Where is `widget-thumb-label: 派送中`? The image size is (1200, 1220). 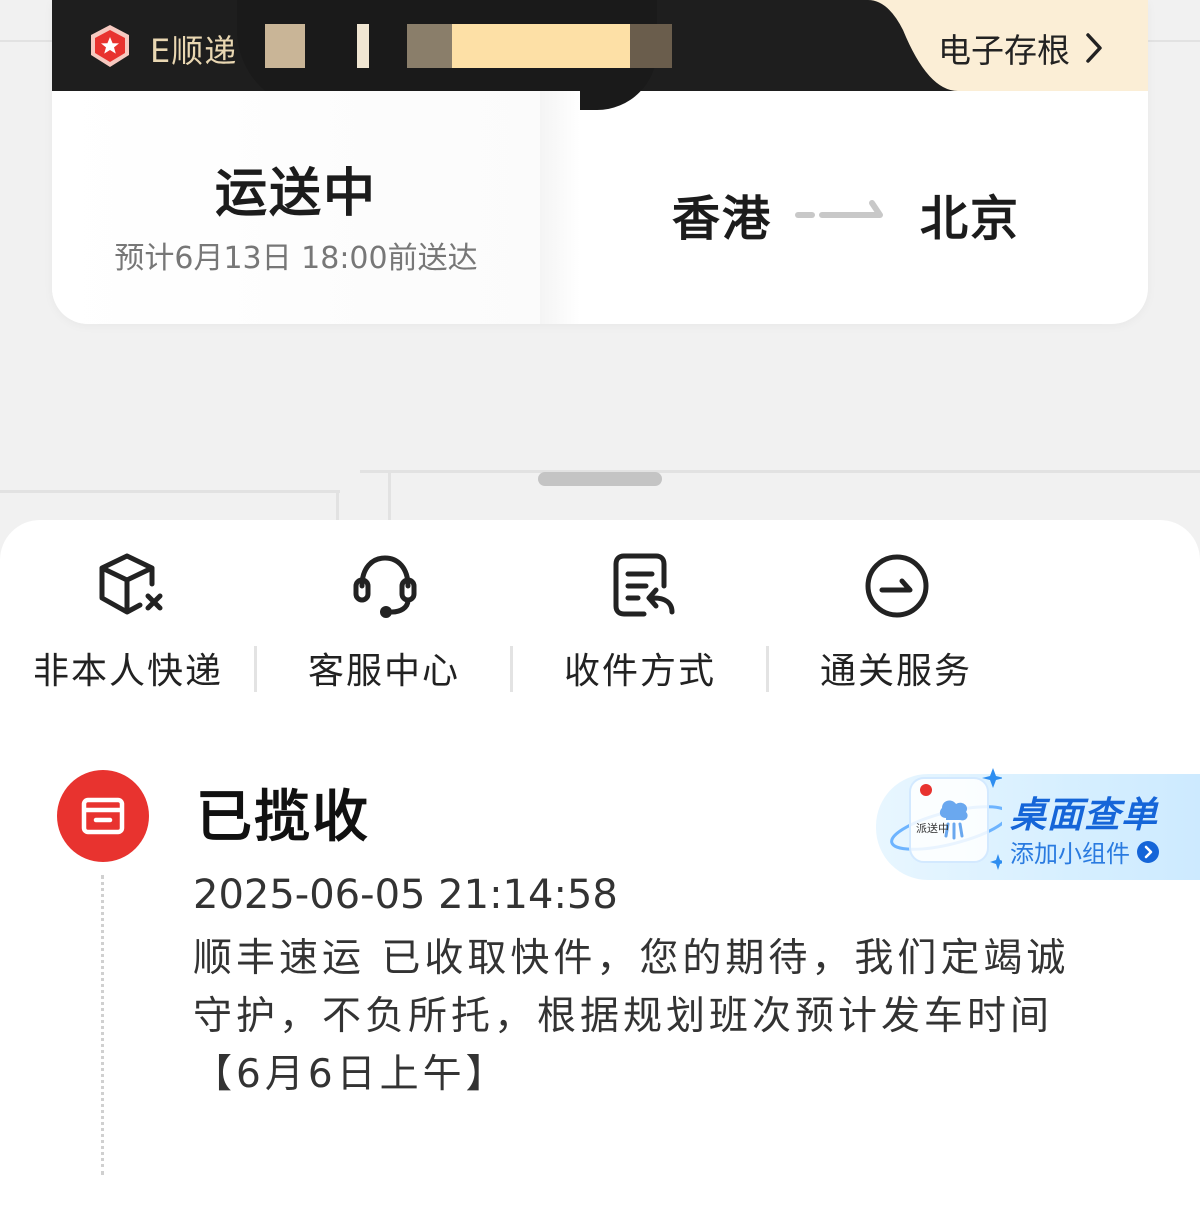
widget-thumb-label: 派送中 is located at coordinates (932, 828).